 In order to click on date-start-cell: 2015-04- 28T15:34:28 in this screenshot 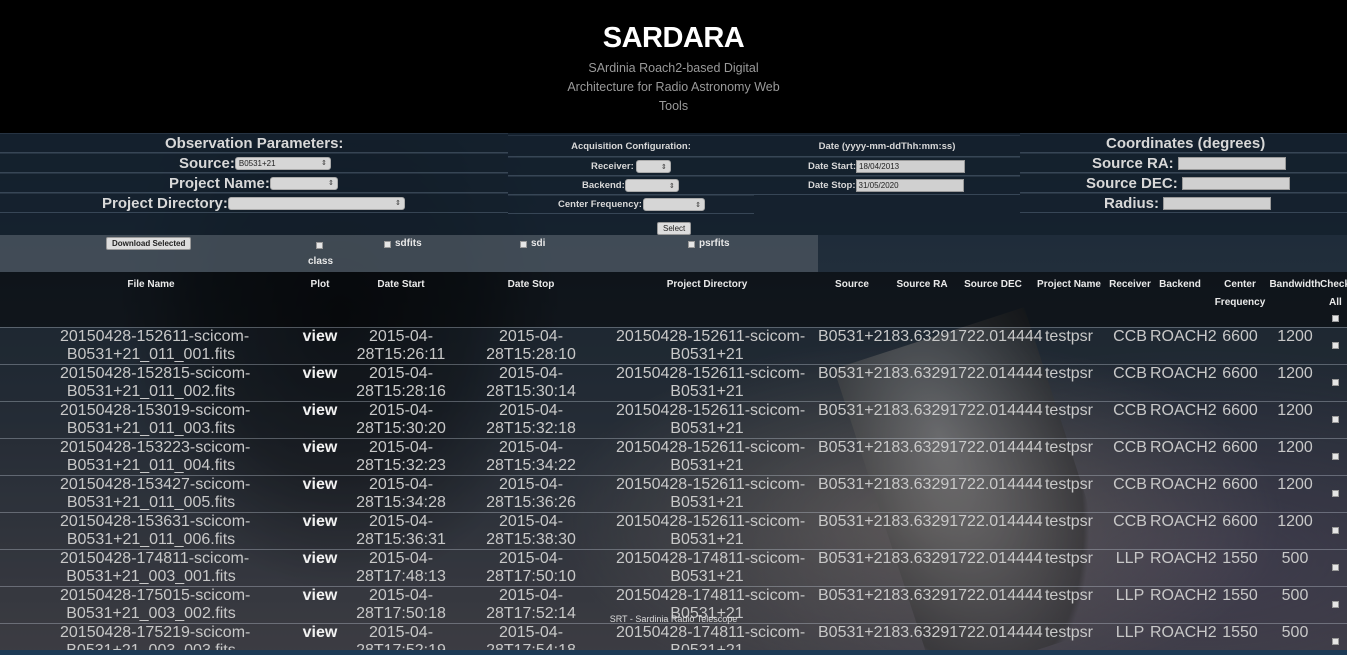, I will do `click(401, 493)`.